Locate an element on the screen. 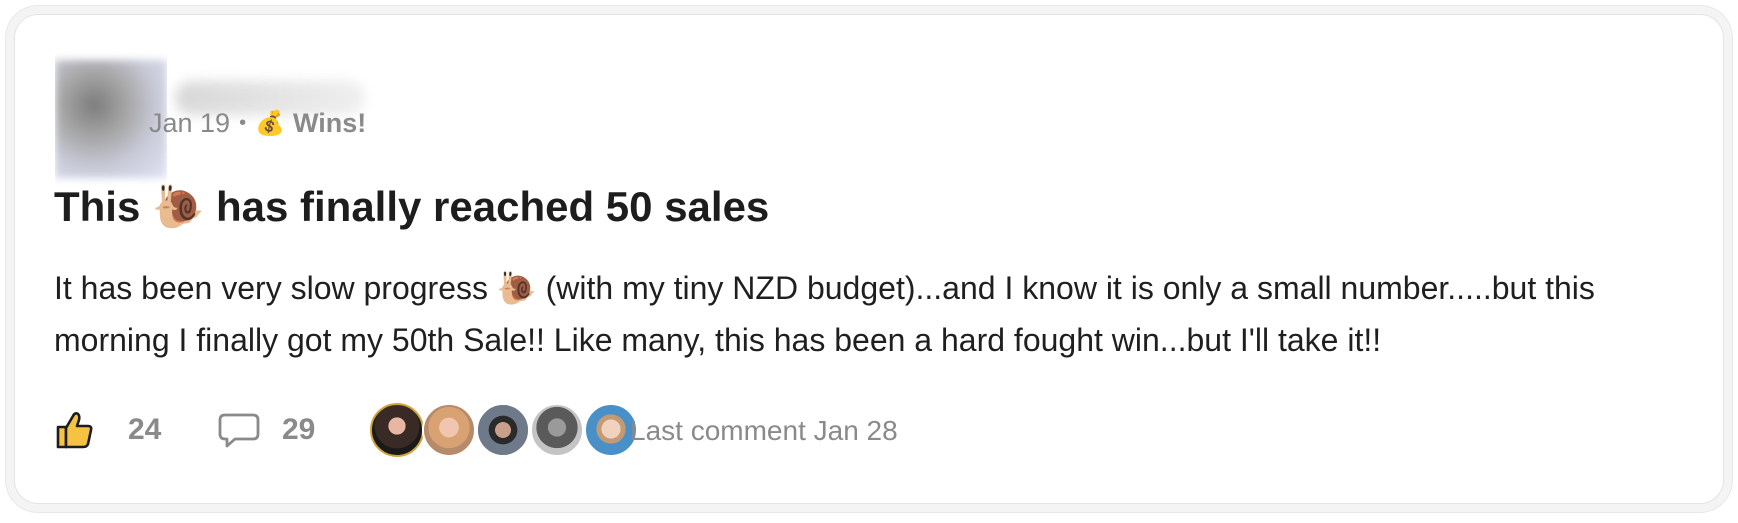 Image resolution: width=1738 pixels, height=523 pixels. comment-count: 29 is located at coordinates (299, 429).